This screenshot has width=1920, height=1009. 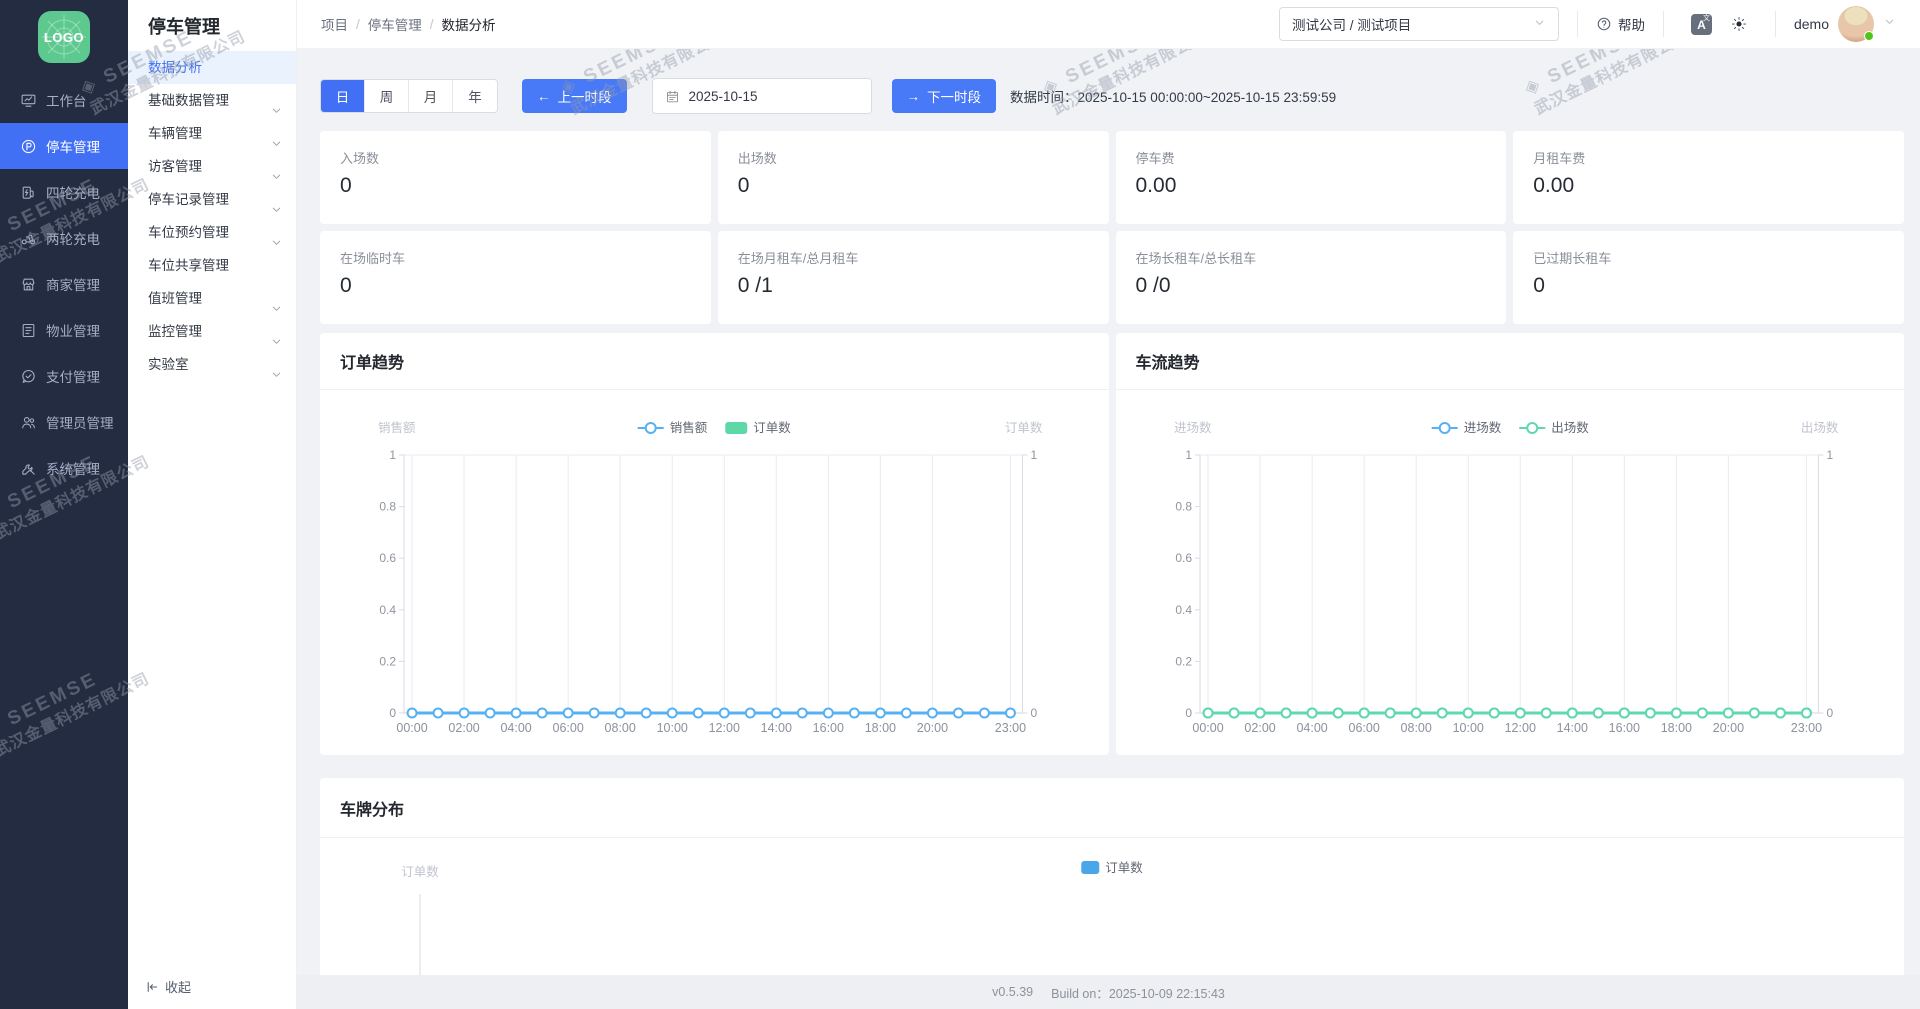 I want to click on submenu-item: 数据分析, so click(x=212, y=67).